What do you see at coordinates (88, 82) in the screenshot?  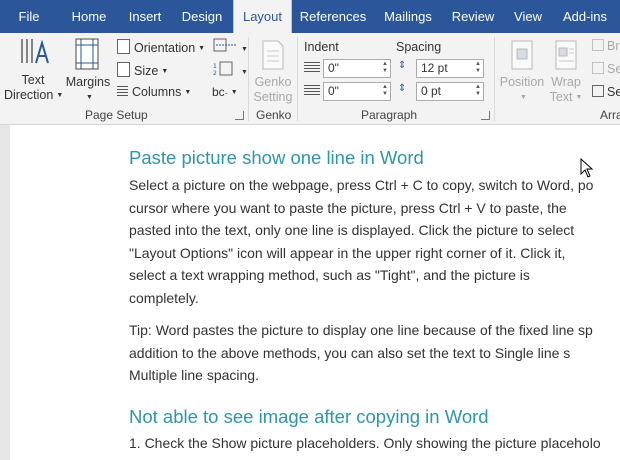 I see `margins-label: Margins` at bounding box center [88, 82].